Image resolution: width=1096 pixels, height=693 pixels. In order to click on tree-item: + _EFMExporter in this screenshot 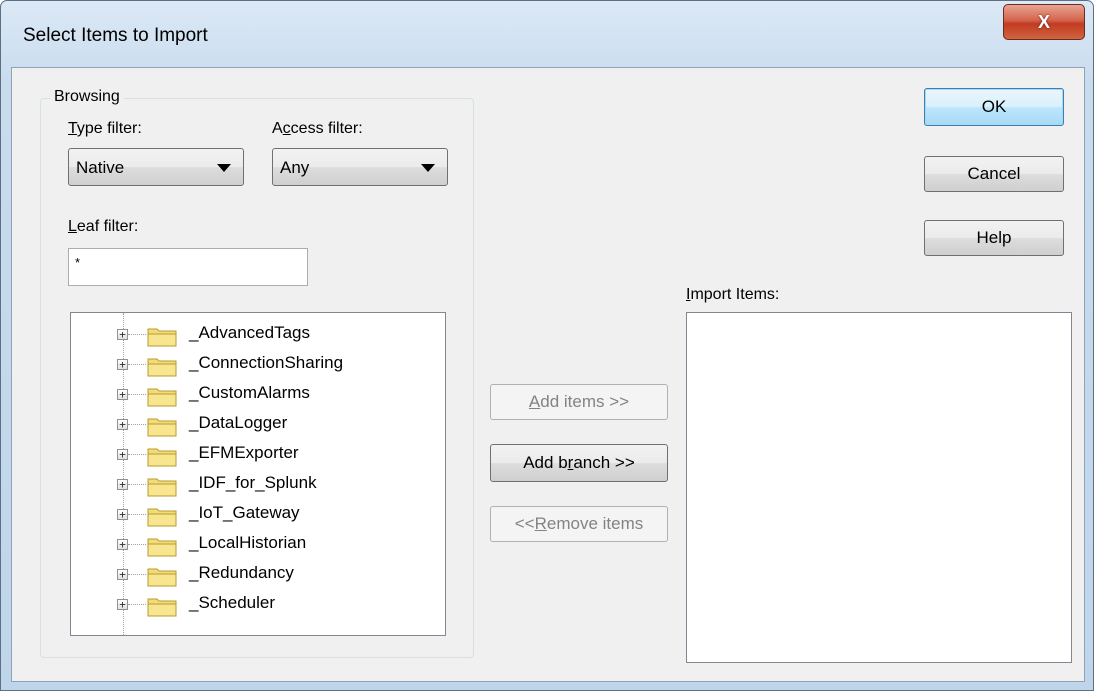, I will do `click(256, 454)`.